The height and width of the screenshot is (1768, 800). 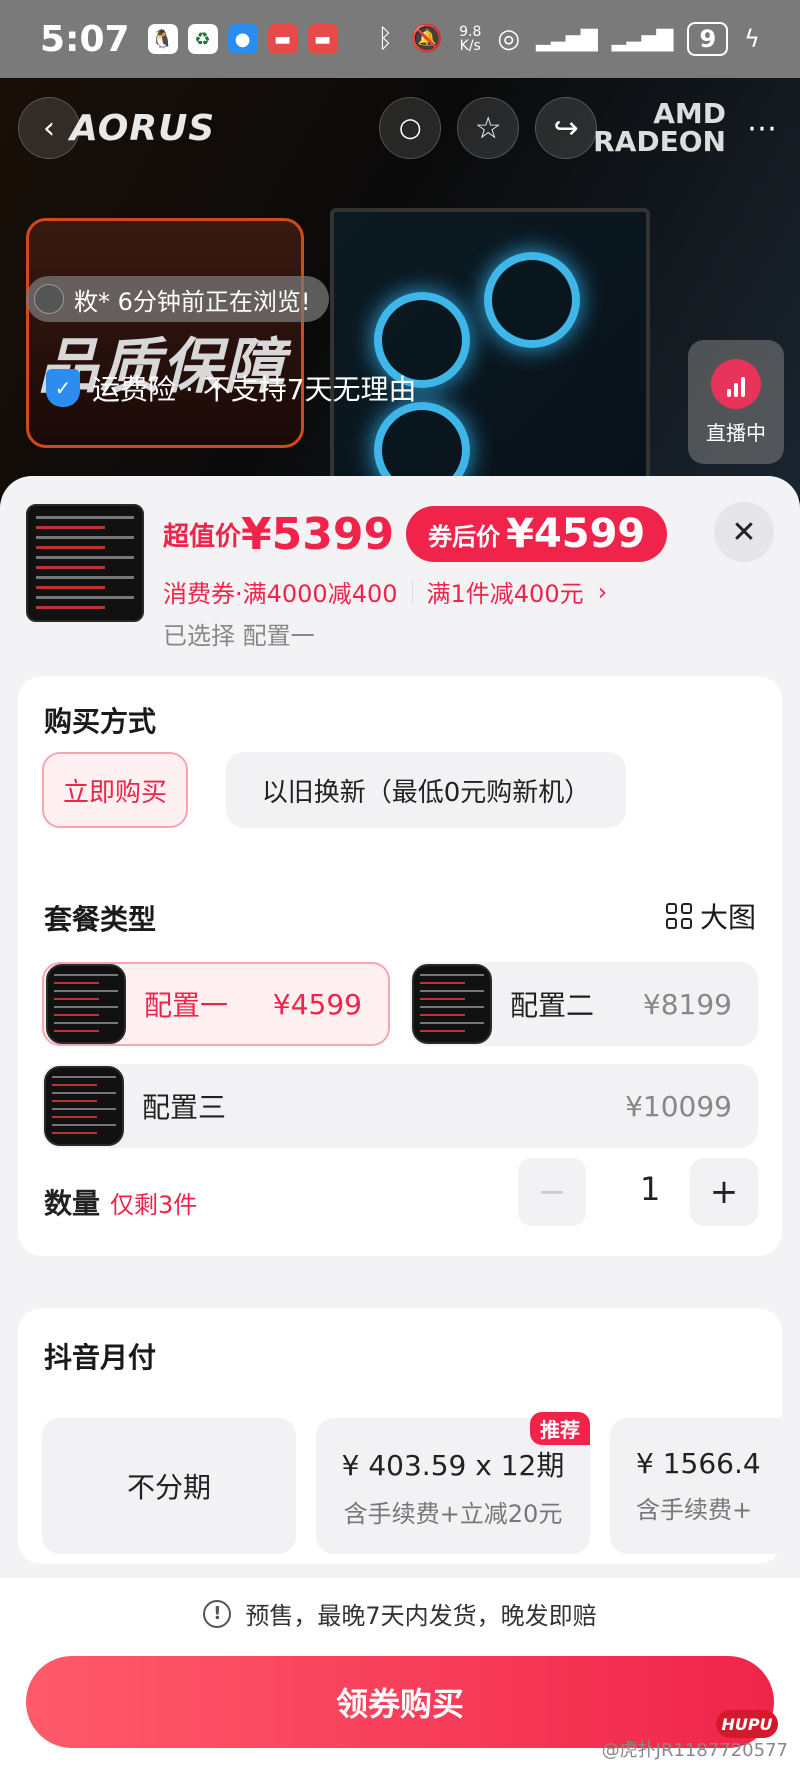 I want to click on search-button: ○, so click(x=410, y=128).